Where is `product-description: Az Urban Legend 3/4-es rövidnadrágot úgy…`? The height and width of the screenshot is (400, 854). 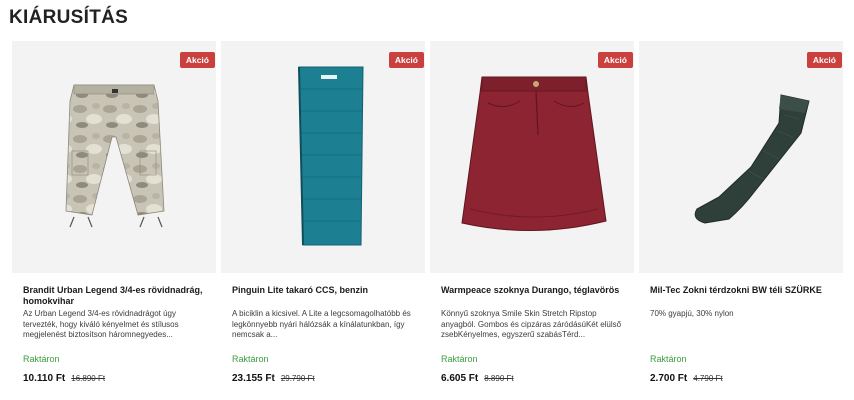
product-description: Az Urban Legend 3/4-es rövidnadrágot úgy… is located at coordinates (101, 324).